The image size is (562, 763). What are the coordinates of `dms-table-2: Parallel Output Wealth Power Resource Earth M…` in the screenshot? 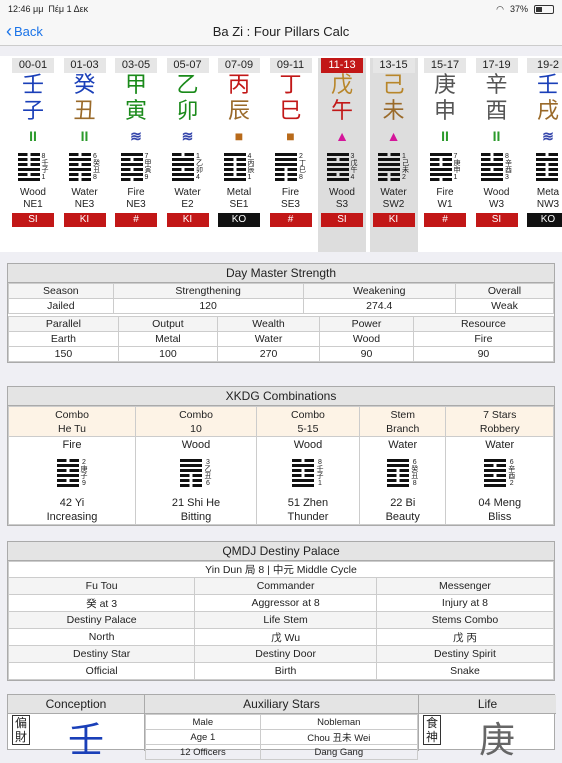 It's located at (281, 339).